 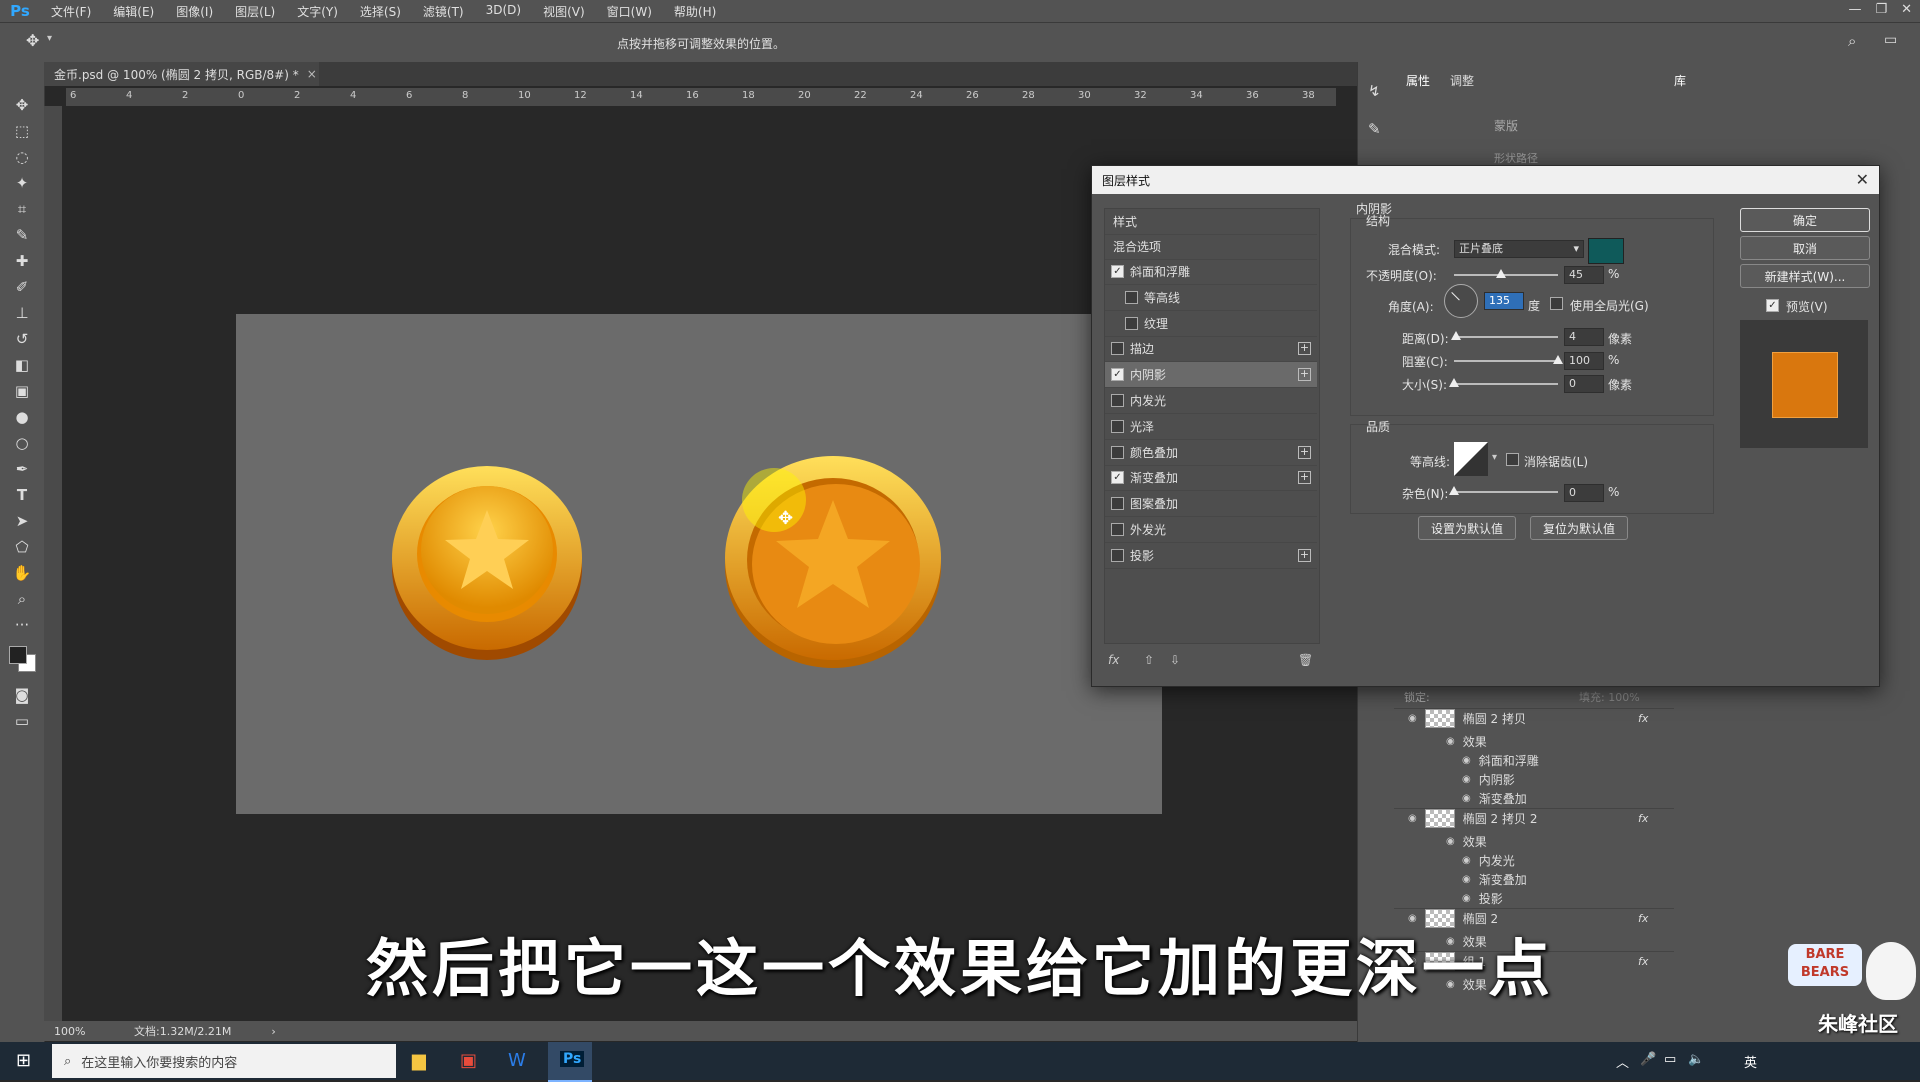 What do you see at coordinates (1211, 427) in the screenshot?
I see `style-item: 光泽` at bounding box center [1211, 427].